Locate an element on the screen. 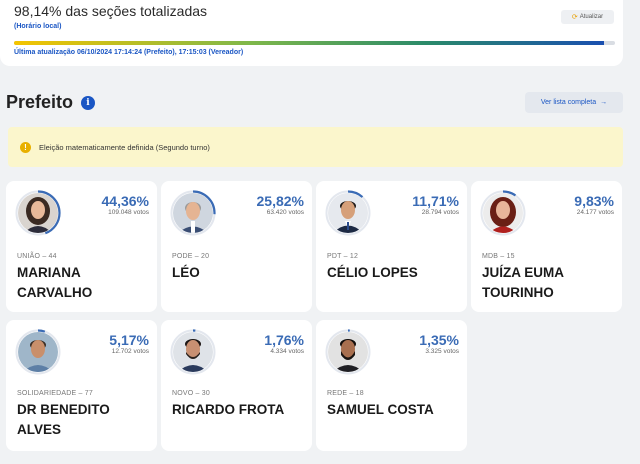  vote-percent: 44,36% is located at coordinates (125, 201).